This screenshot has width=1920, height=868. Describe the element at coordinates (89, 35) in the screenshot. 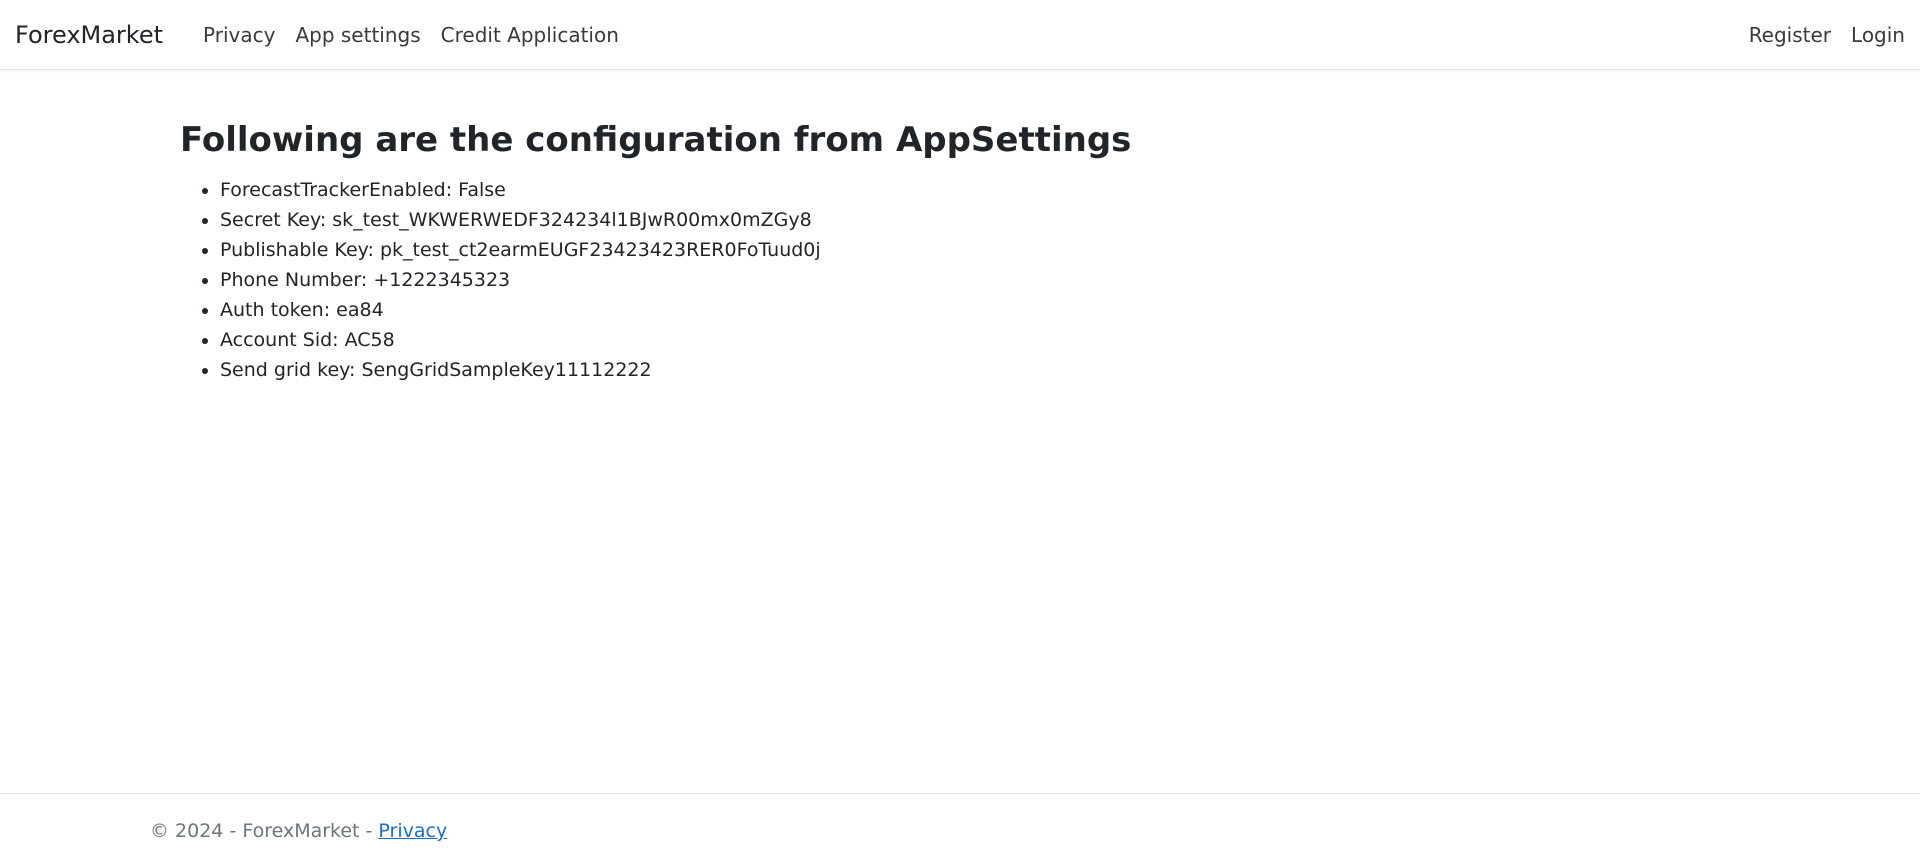

I see `brand-link: ForexMarket` at that location.